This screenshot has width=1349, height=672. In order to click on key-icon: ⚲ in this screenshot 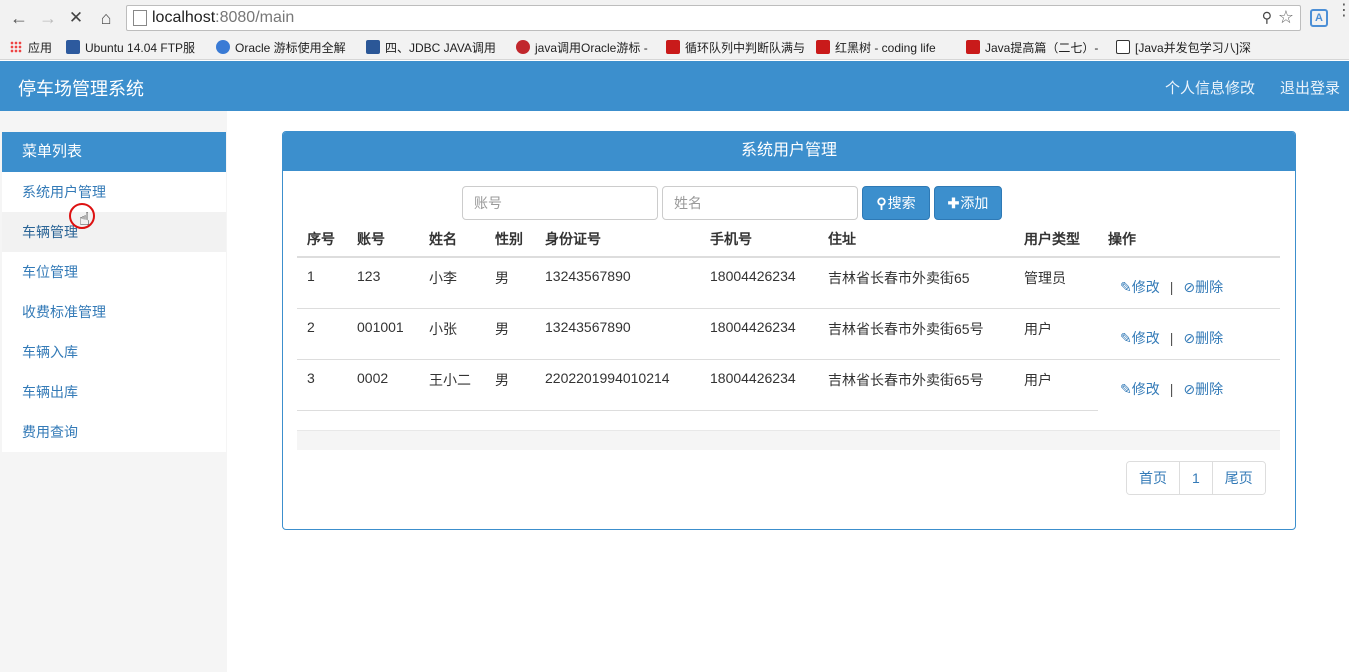, I will do `click(1267, 17)`.